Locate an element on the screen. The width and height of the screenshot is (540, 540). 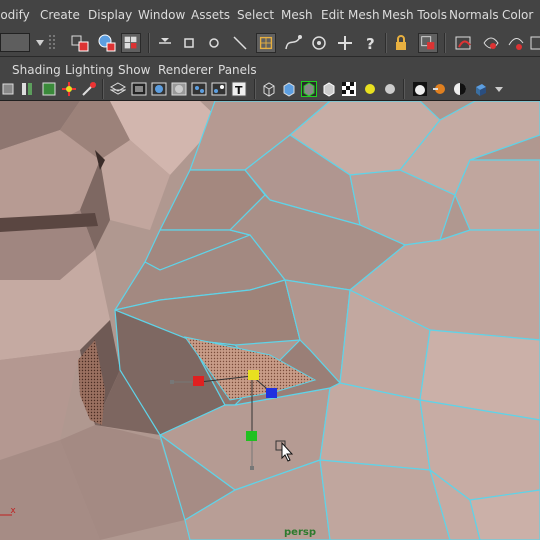
safe-action-icon is located at coordinates (179, 89).